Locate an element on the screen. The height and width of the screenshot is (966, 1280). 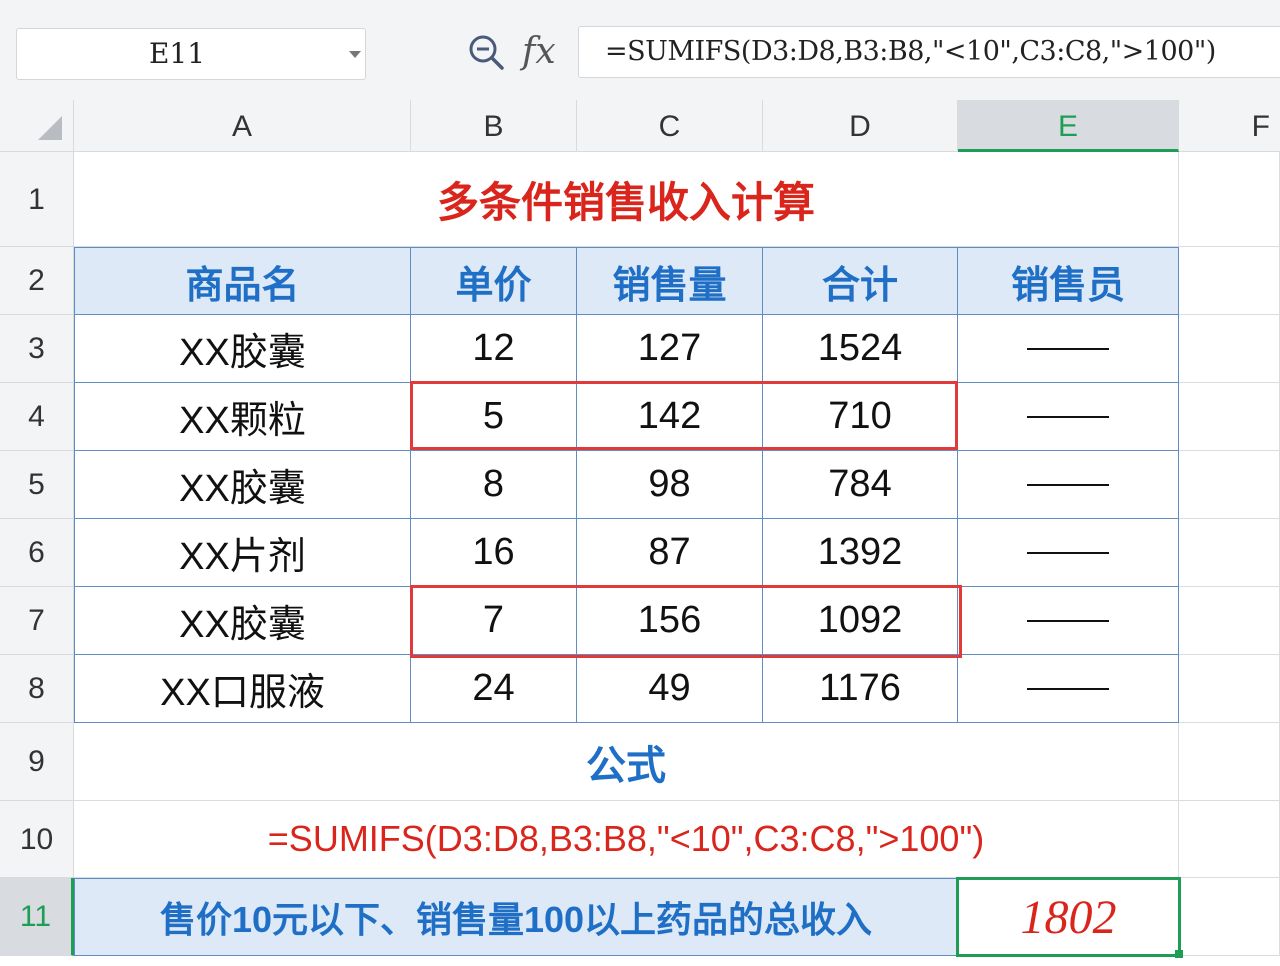
cell-f2 is located at coordinates (1229, 281).